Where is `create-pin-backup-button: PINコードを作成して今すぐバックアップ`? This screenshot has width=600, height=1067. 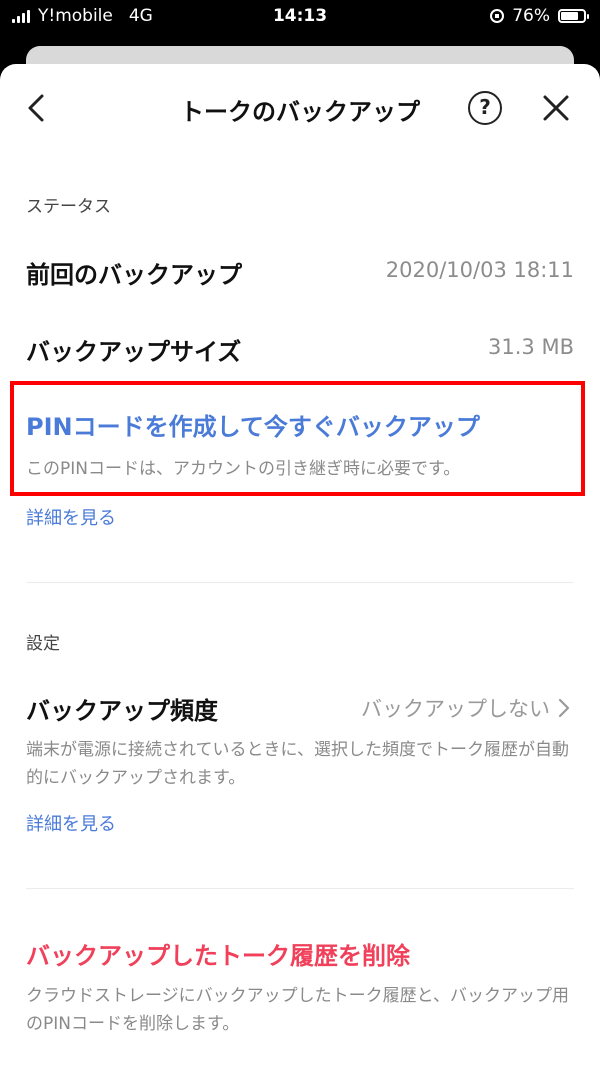 create-pin-backup-button: PINコードを作成して今すぐバックアップ is located at coordinates (253, 424).